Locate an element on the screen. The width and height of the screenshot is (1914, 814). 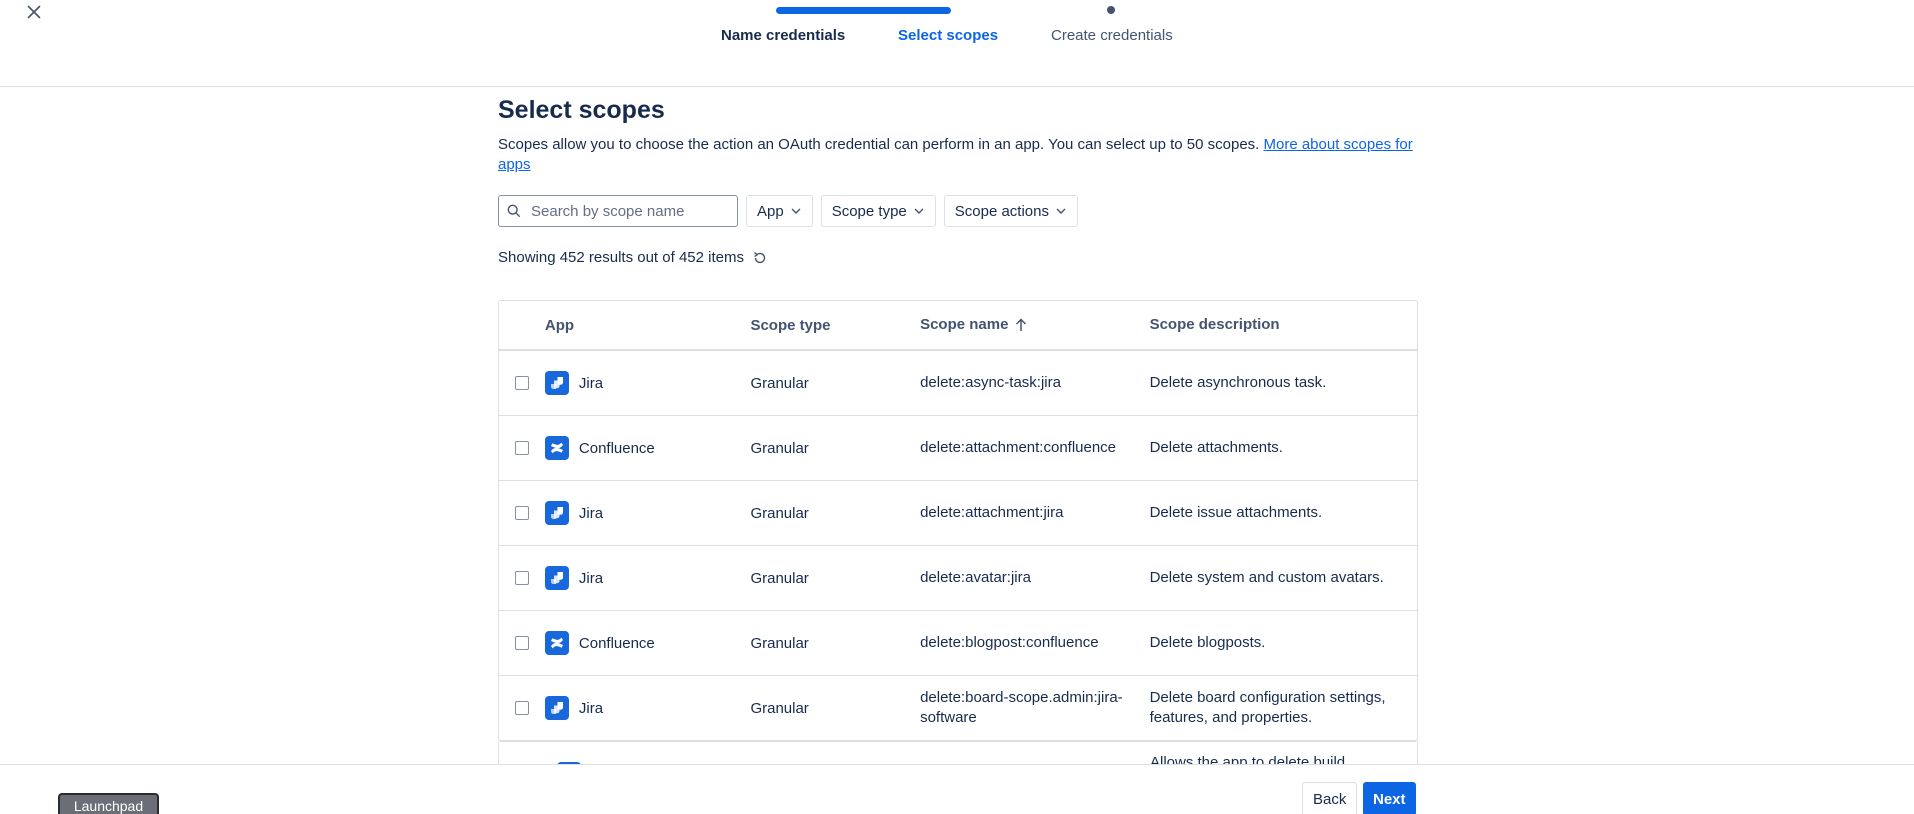
scope-name-cell: delete:board-scope.admin:jira-software is located at coordinates (1021, 707).